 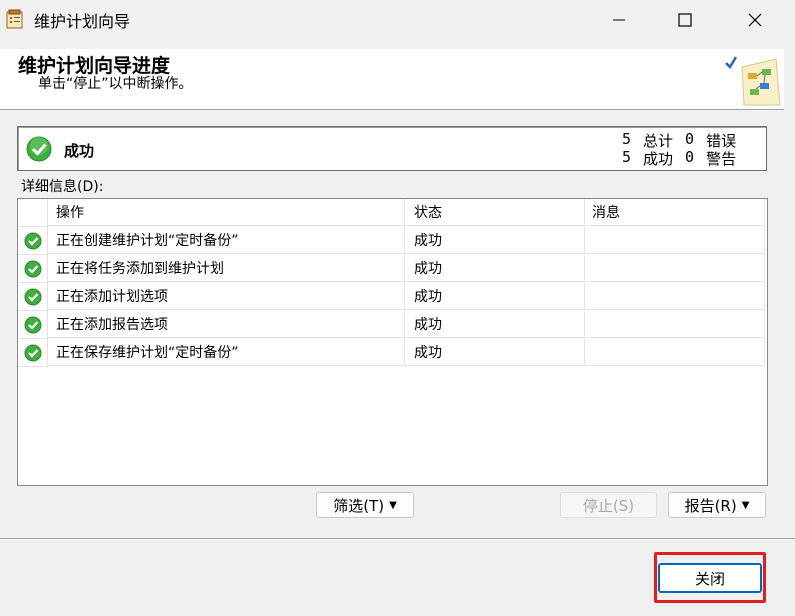 I want to click on filter-label: 筛选(T), so click(x=359, y=505).